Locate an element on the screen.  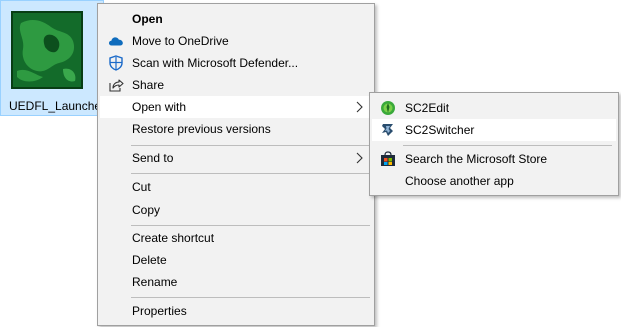
menu-item-label: Rename is located at coordinates (155, 282).